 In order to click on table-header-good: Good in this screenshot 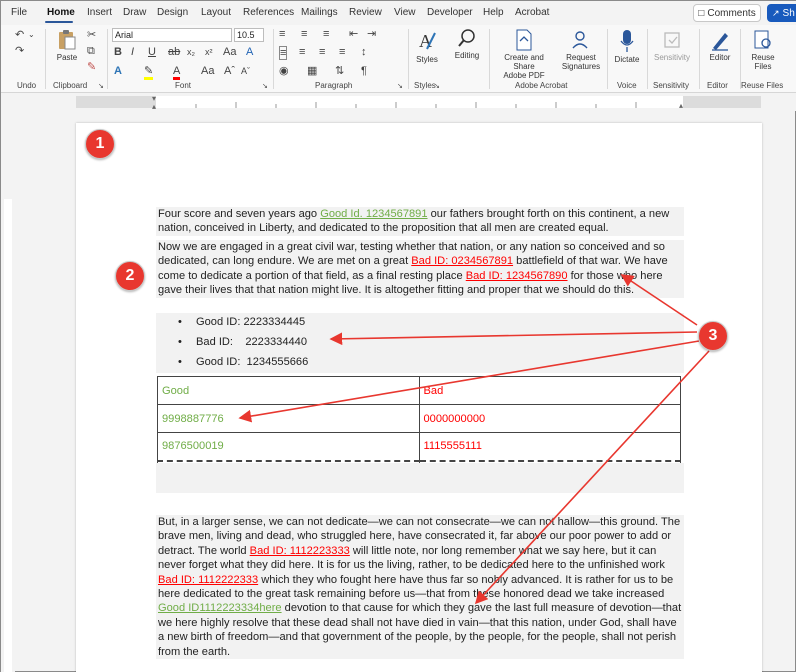, I will do `click(288, 390)`.